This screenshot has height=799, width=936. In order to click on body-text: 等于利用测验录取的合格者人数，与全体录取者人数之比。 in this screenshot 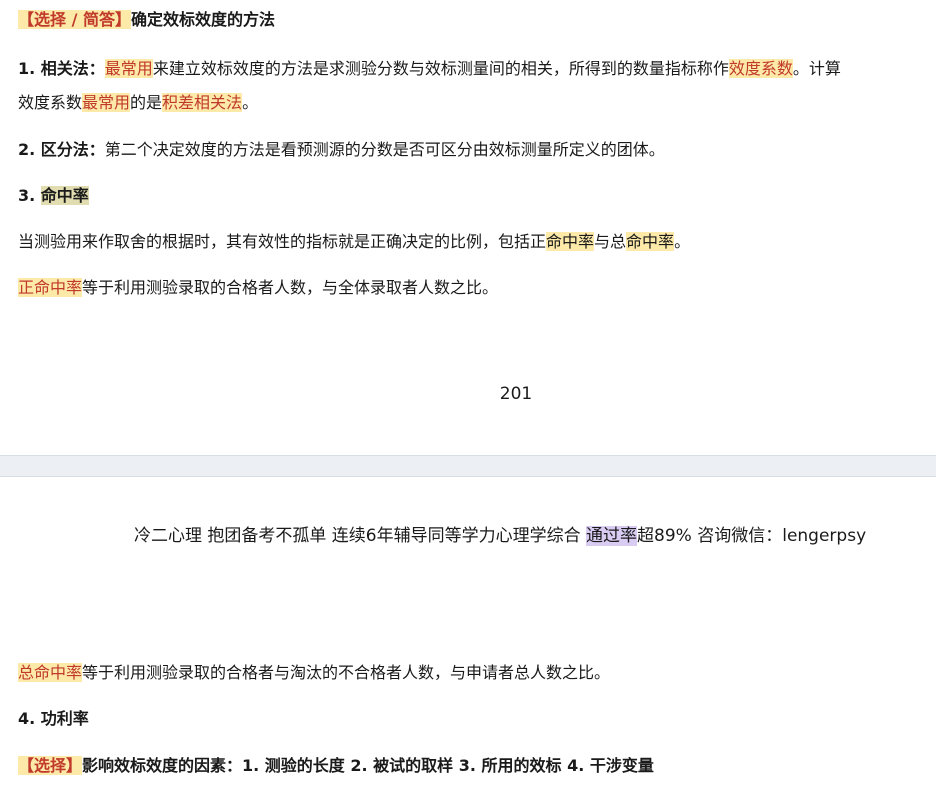, I will do `click(290, 287)`.